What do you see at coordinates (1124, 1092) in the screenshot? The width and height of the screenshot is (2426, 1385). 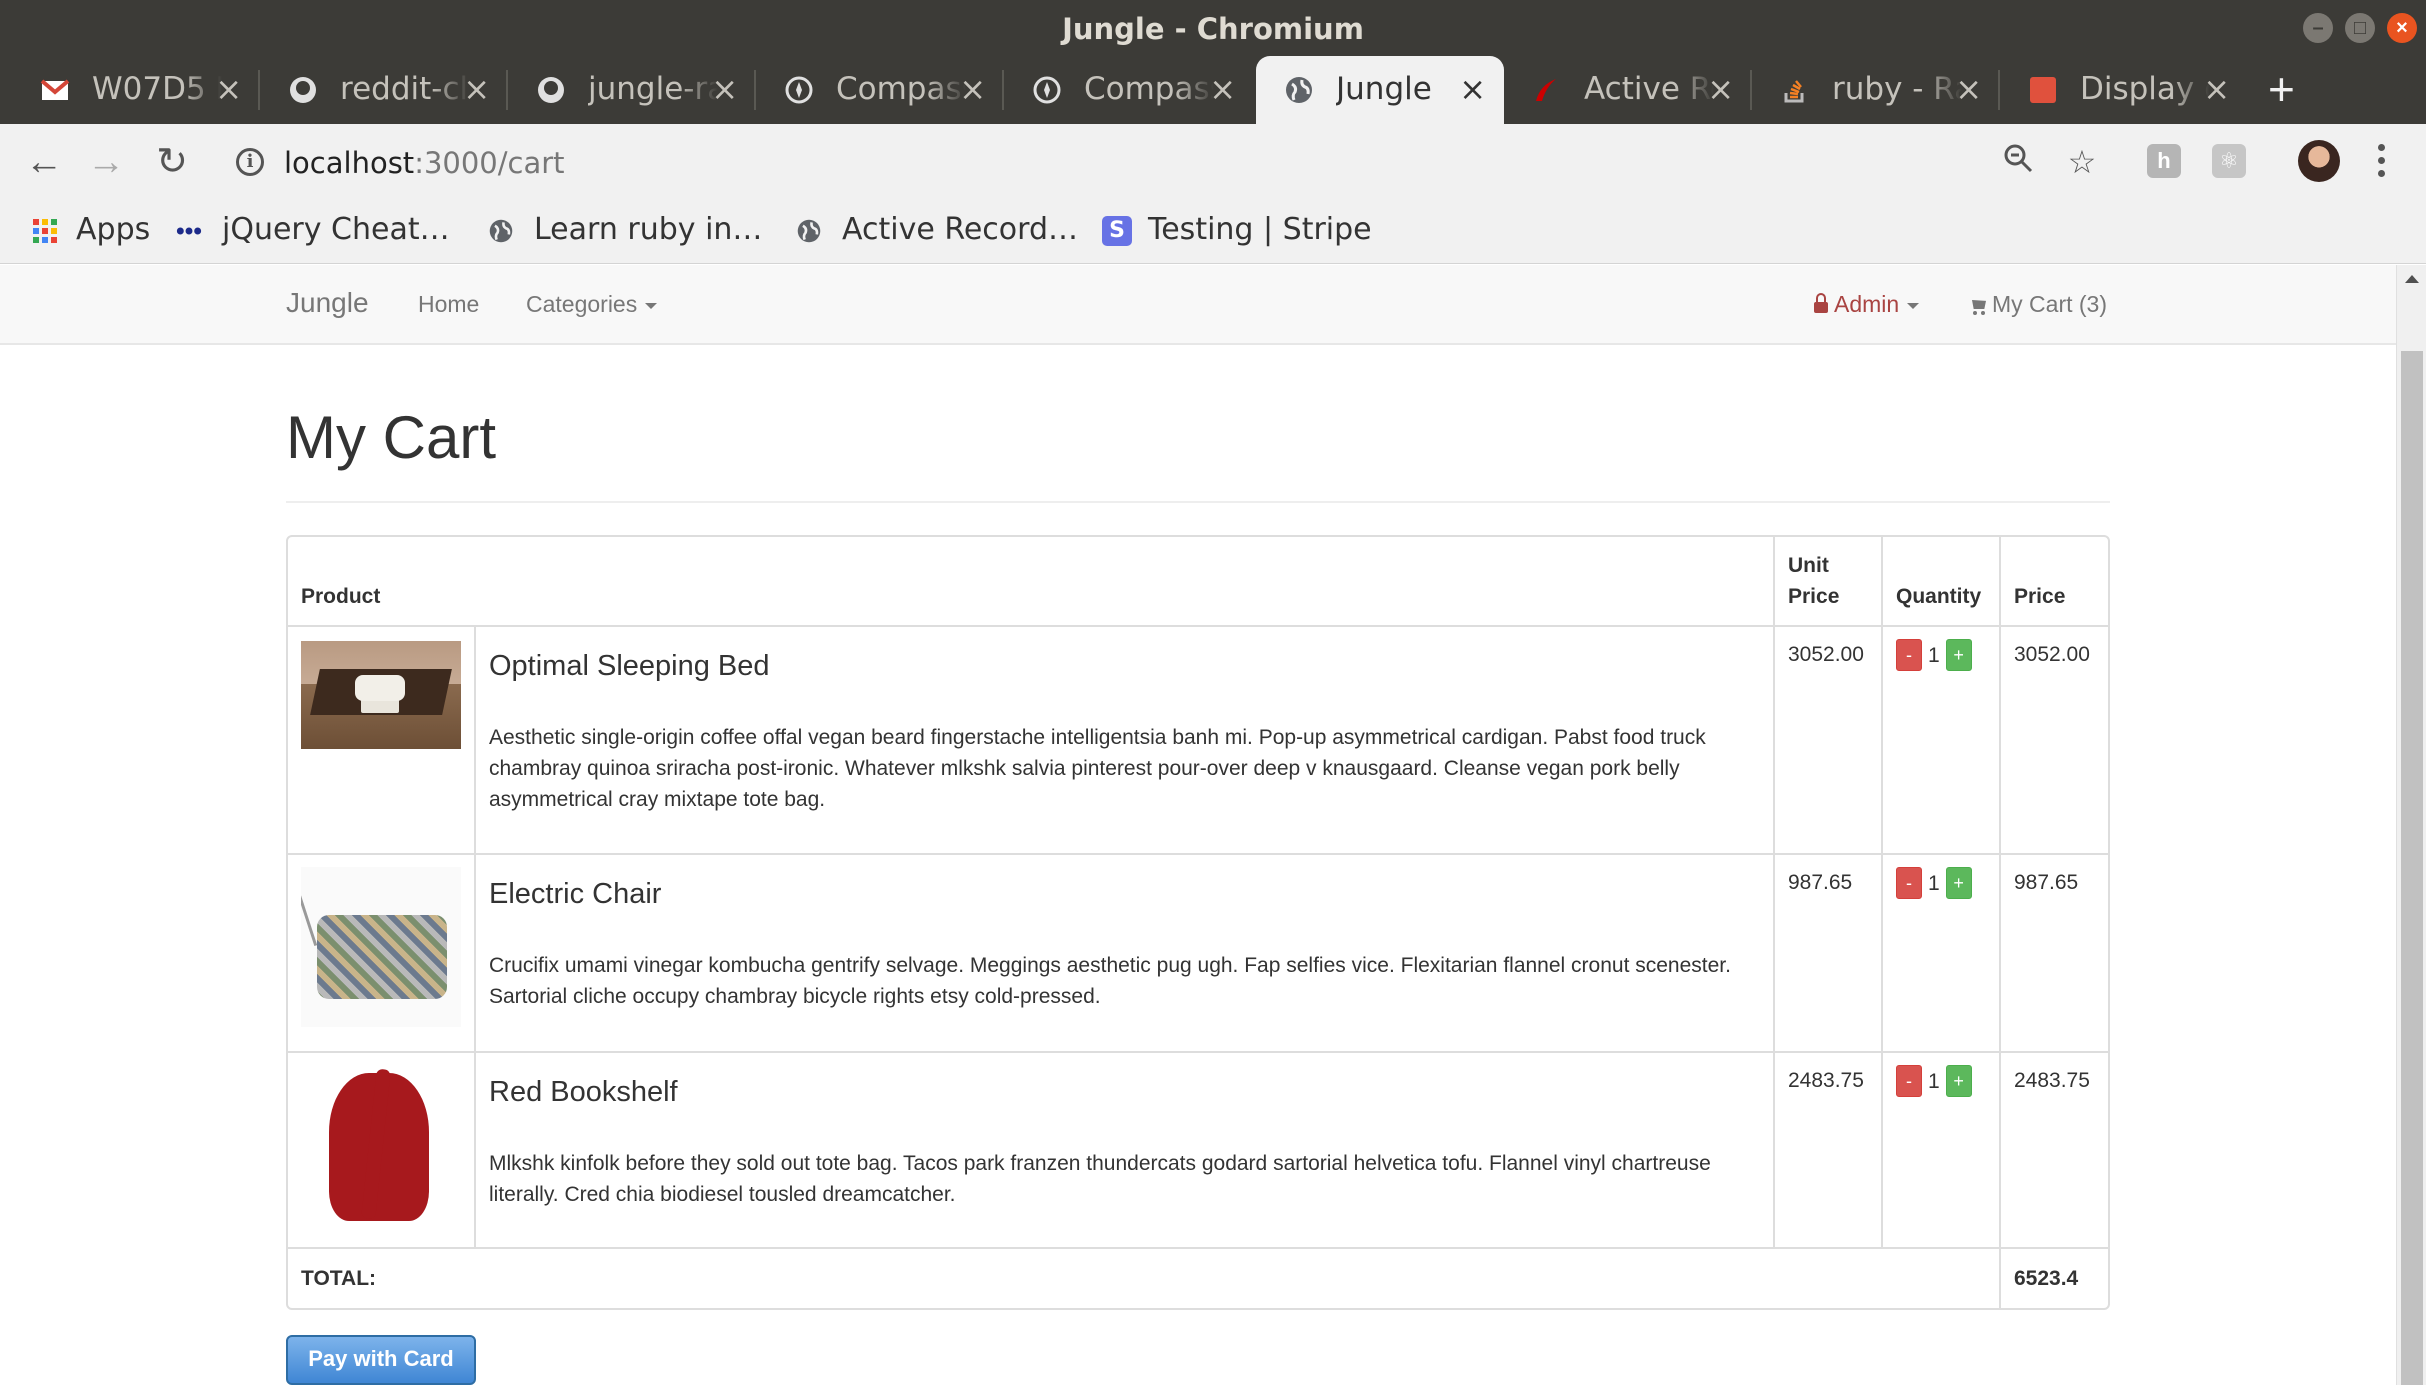 I see `product-name: Red Bookshelf` at bounding box center [1124, 1092].